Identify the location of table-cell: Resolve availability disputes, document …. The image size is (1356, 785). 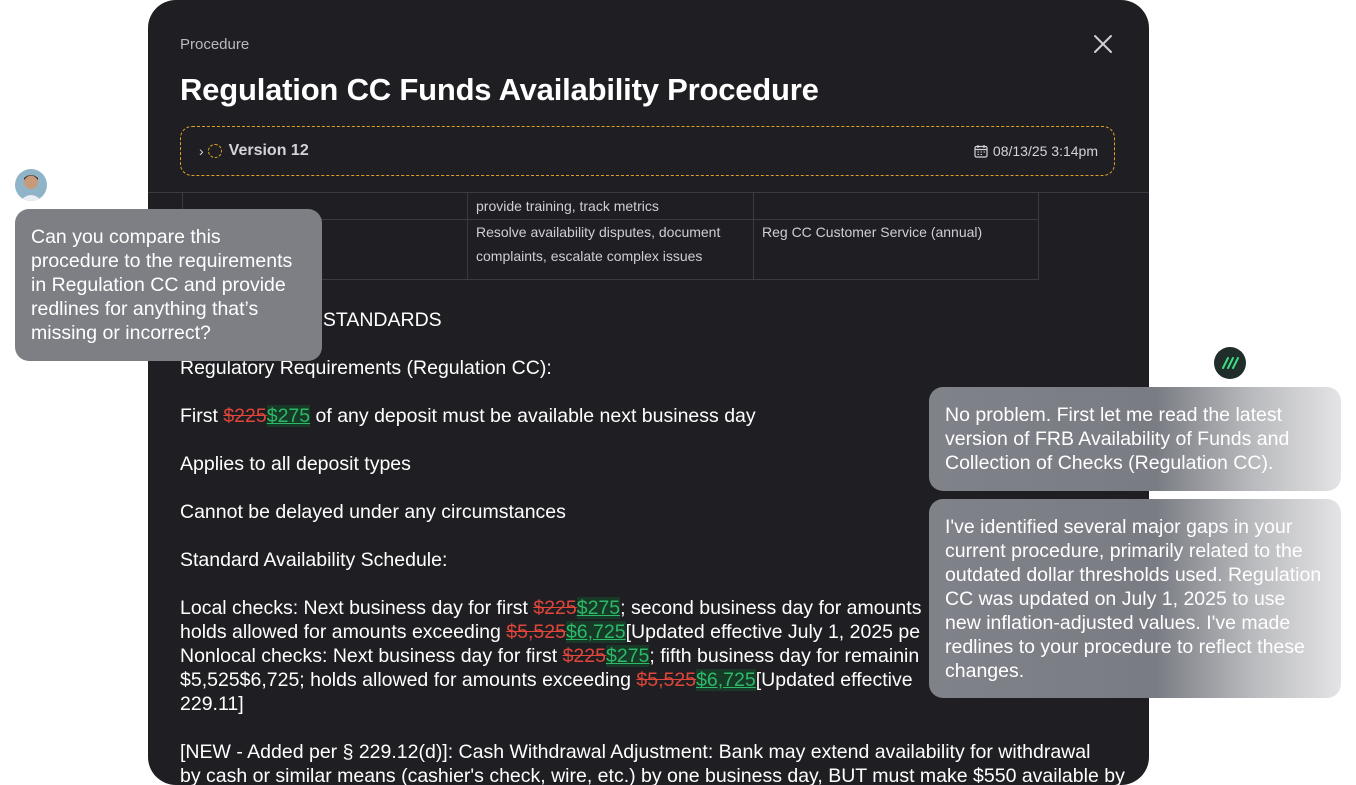
(610, 249).